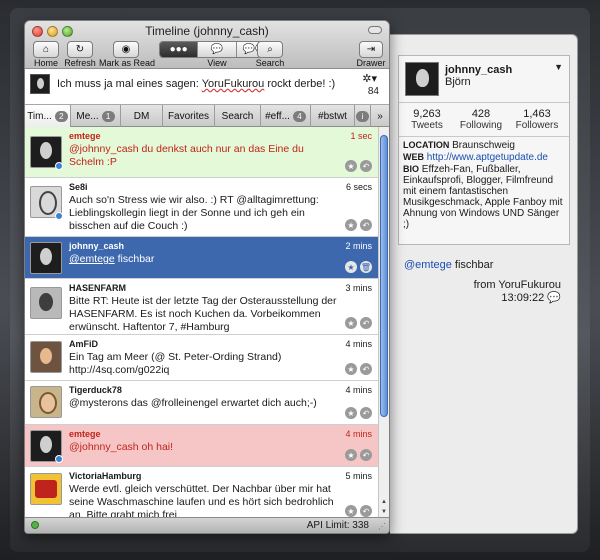  What do you see at coordinates (479, 70) in the screenshot?
I see `profile-username: johnny_cash` at bounding box center [479, 70].